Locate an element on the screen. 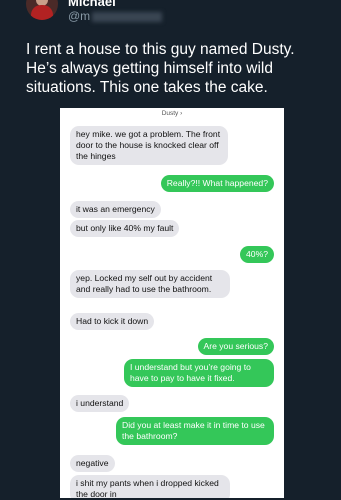 The image size is (341, 500). message-incoming: Had to kick it down is located at coordinates (112, 321).